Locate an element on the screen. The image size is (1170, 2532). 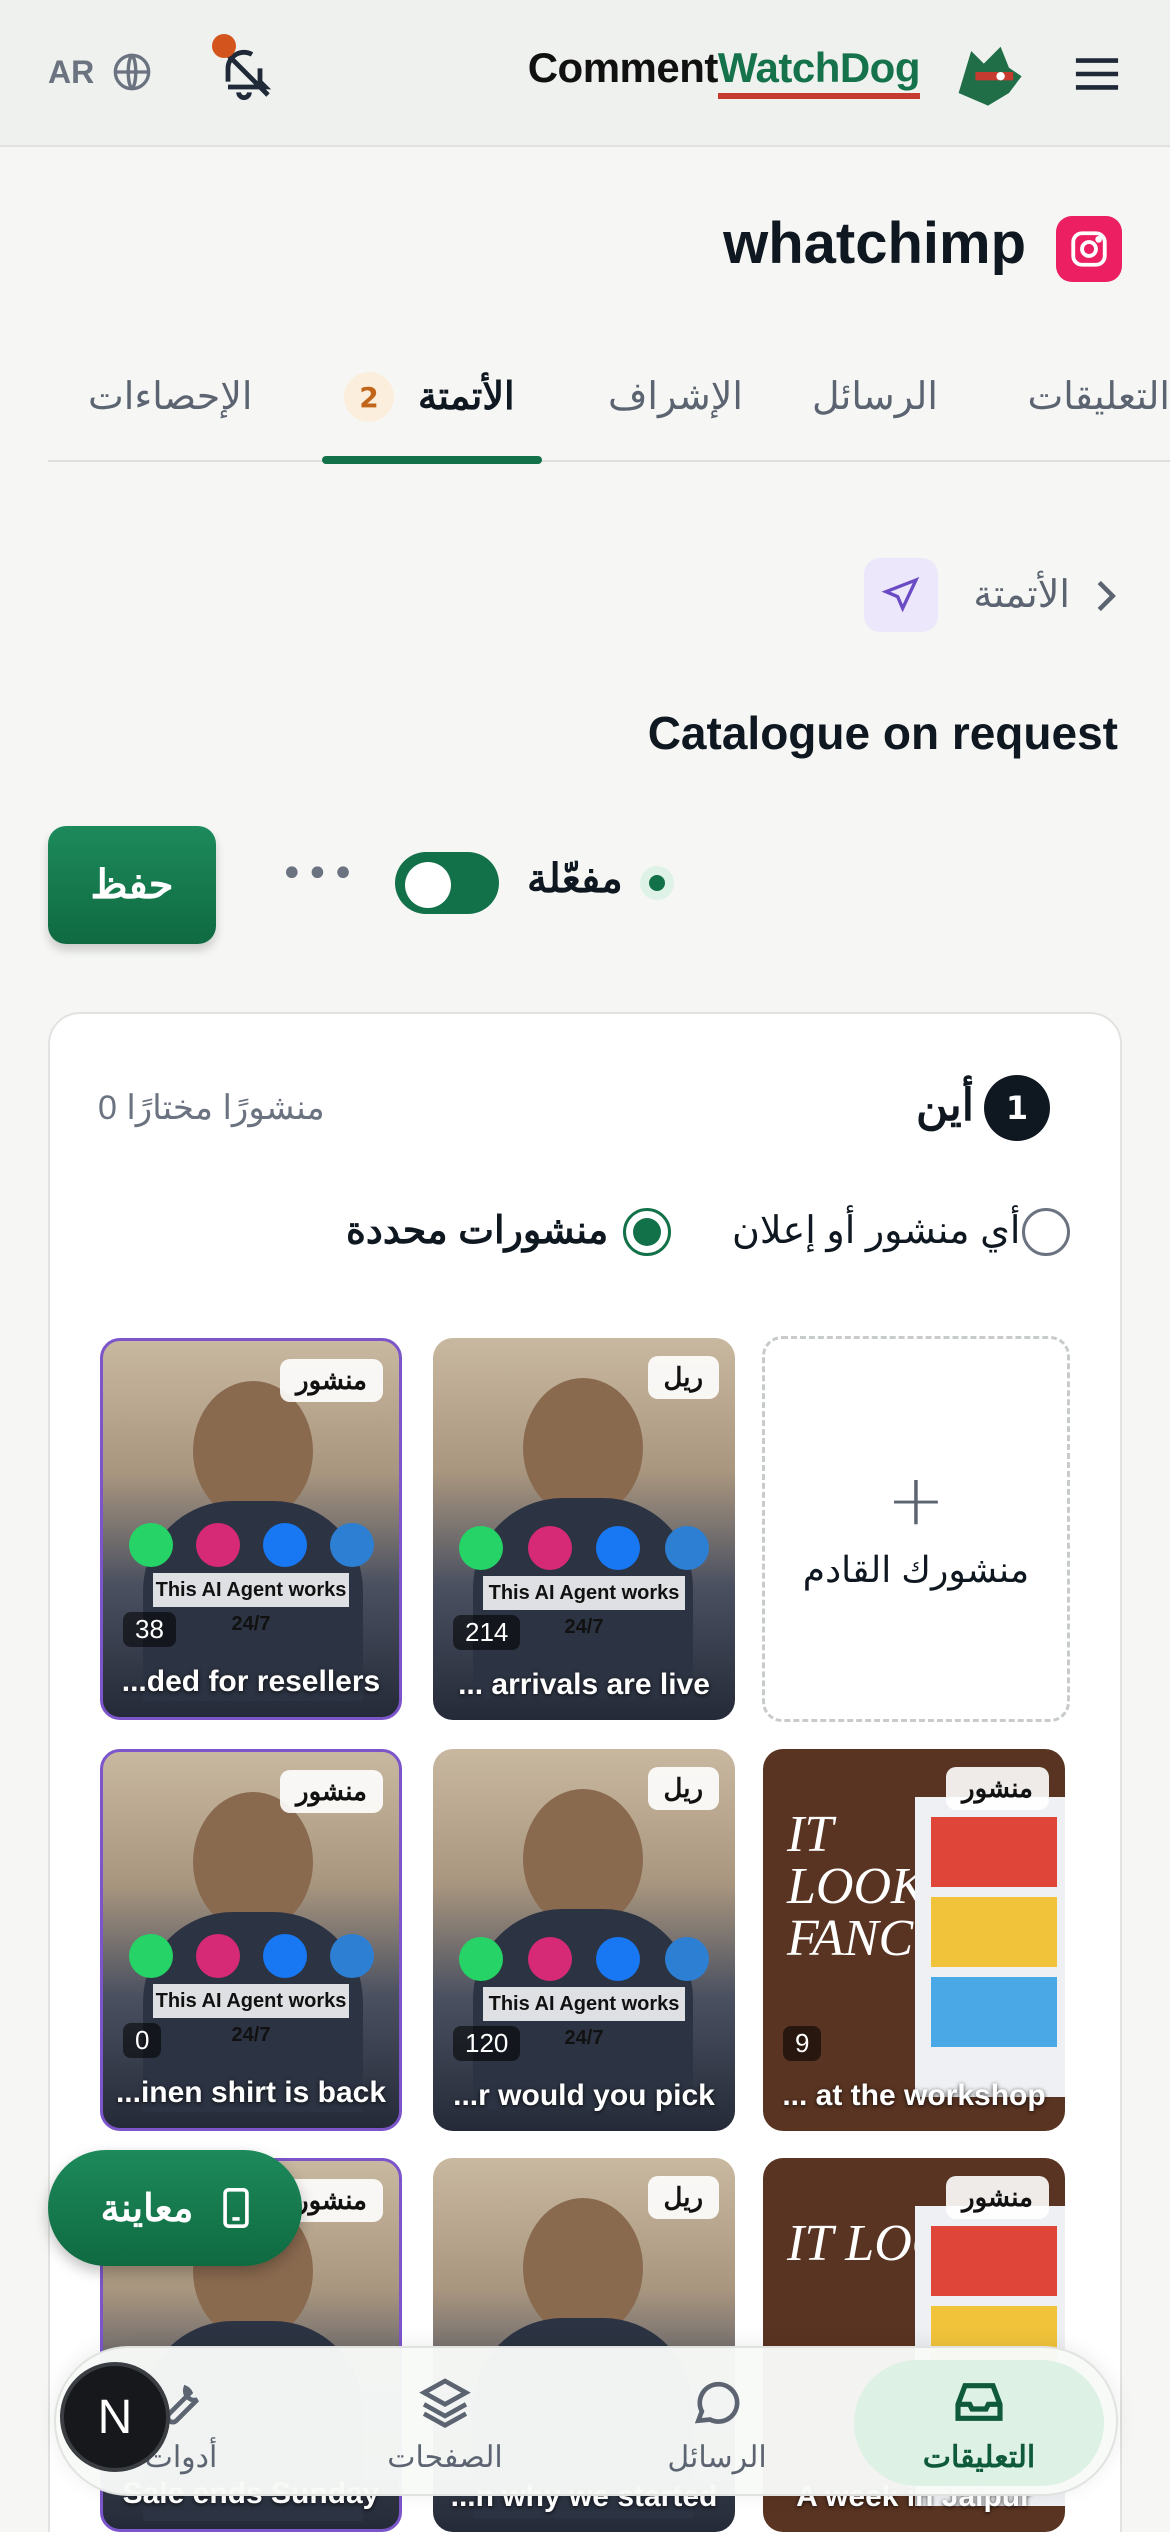
plus-icon: + is located at coordinates (916, 1500).